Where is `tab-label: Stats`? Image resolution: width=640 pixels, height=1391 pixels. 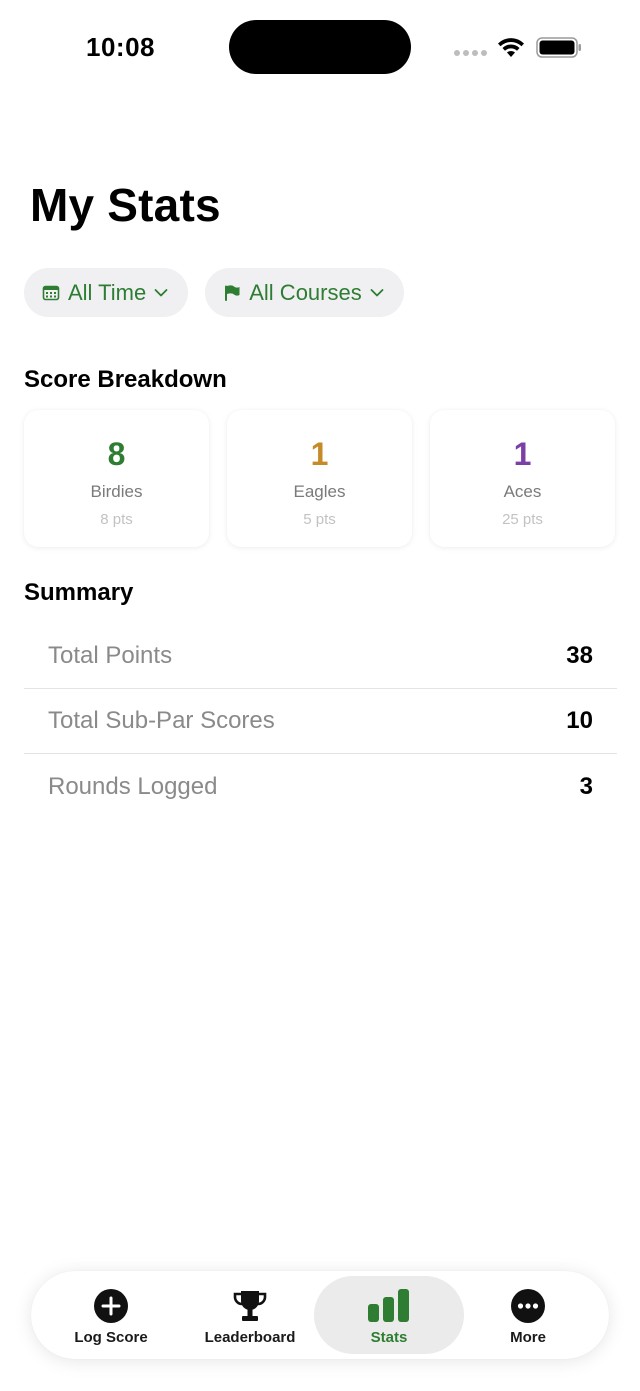
tab-label: Stats is located at coordinates (389, 1337).